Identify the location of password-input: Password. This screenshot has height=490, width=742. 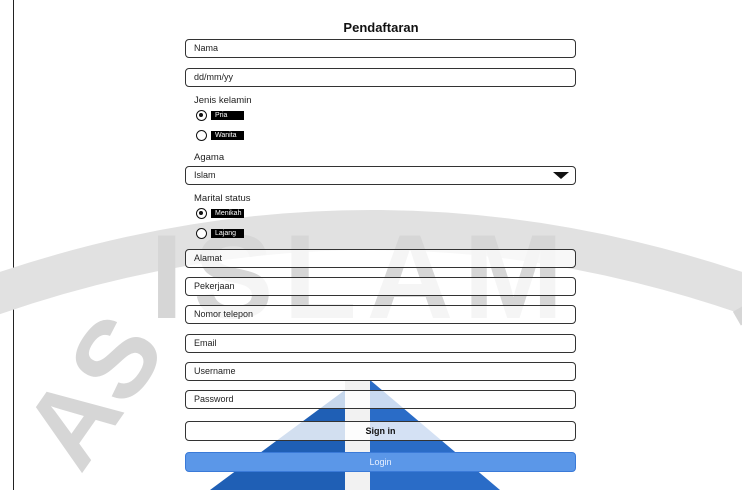
(380, 399).